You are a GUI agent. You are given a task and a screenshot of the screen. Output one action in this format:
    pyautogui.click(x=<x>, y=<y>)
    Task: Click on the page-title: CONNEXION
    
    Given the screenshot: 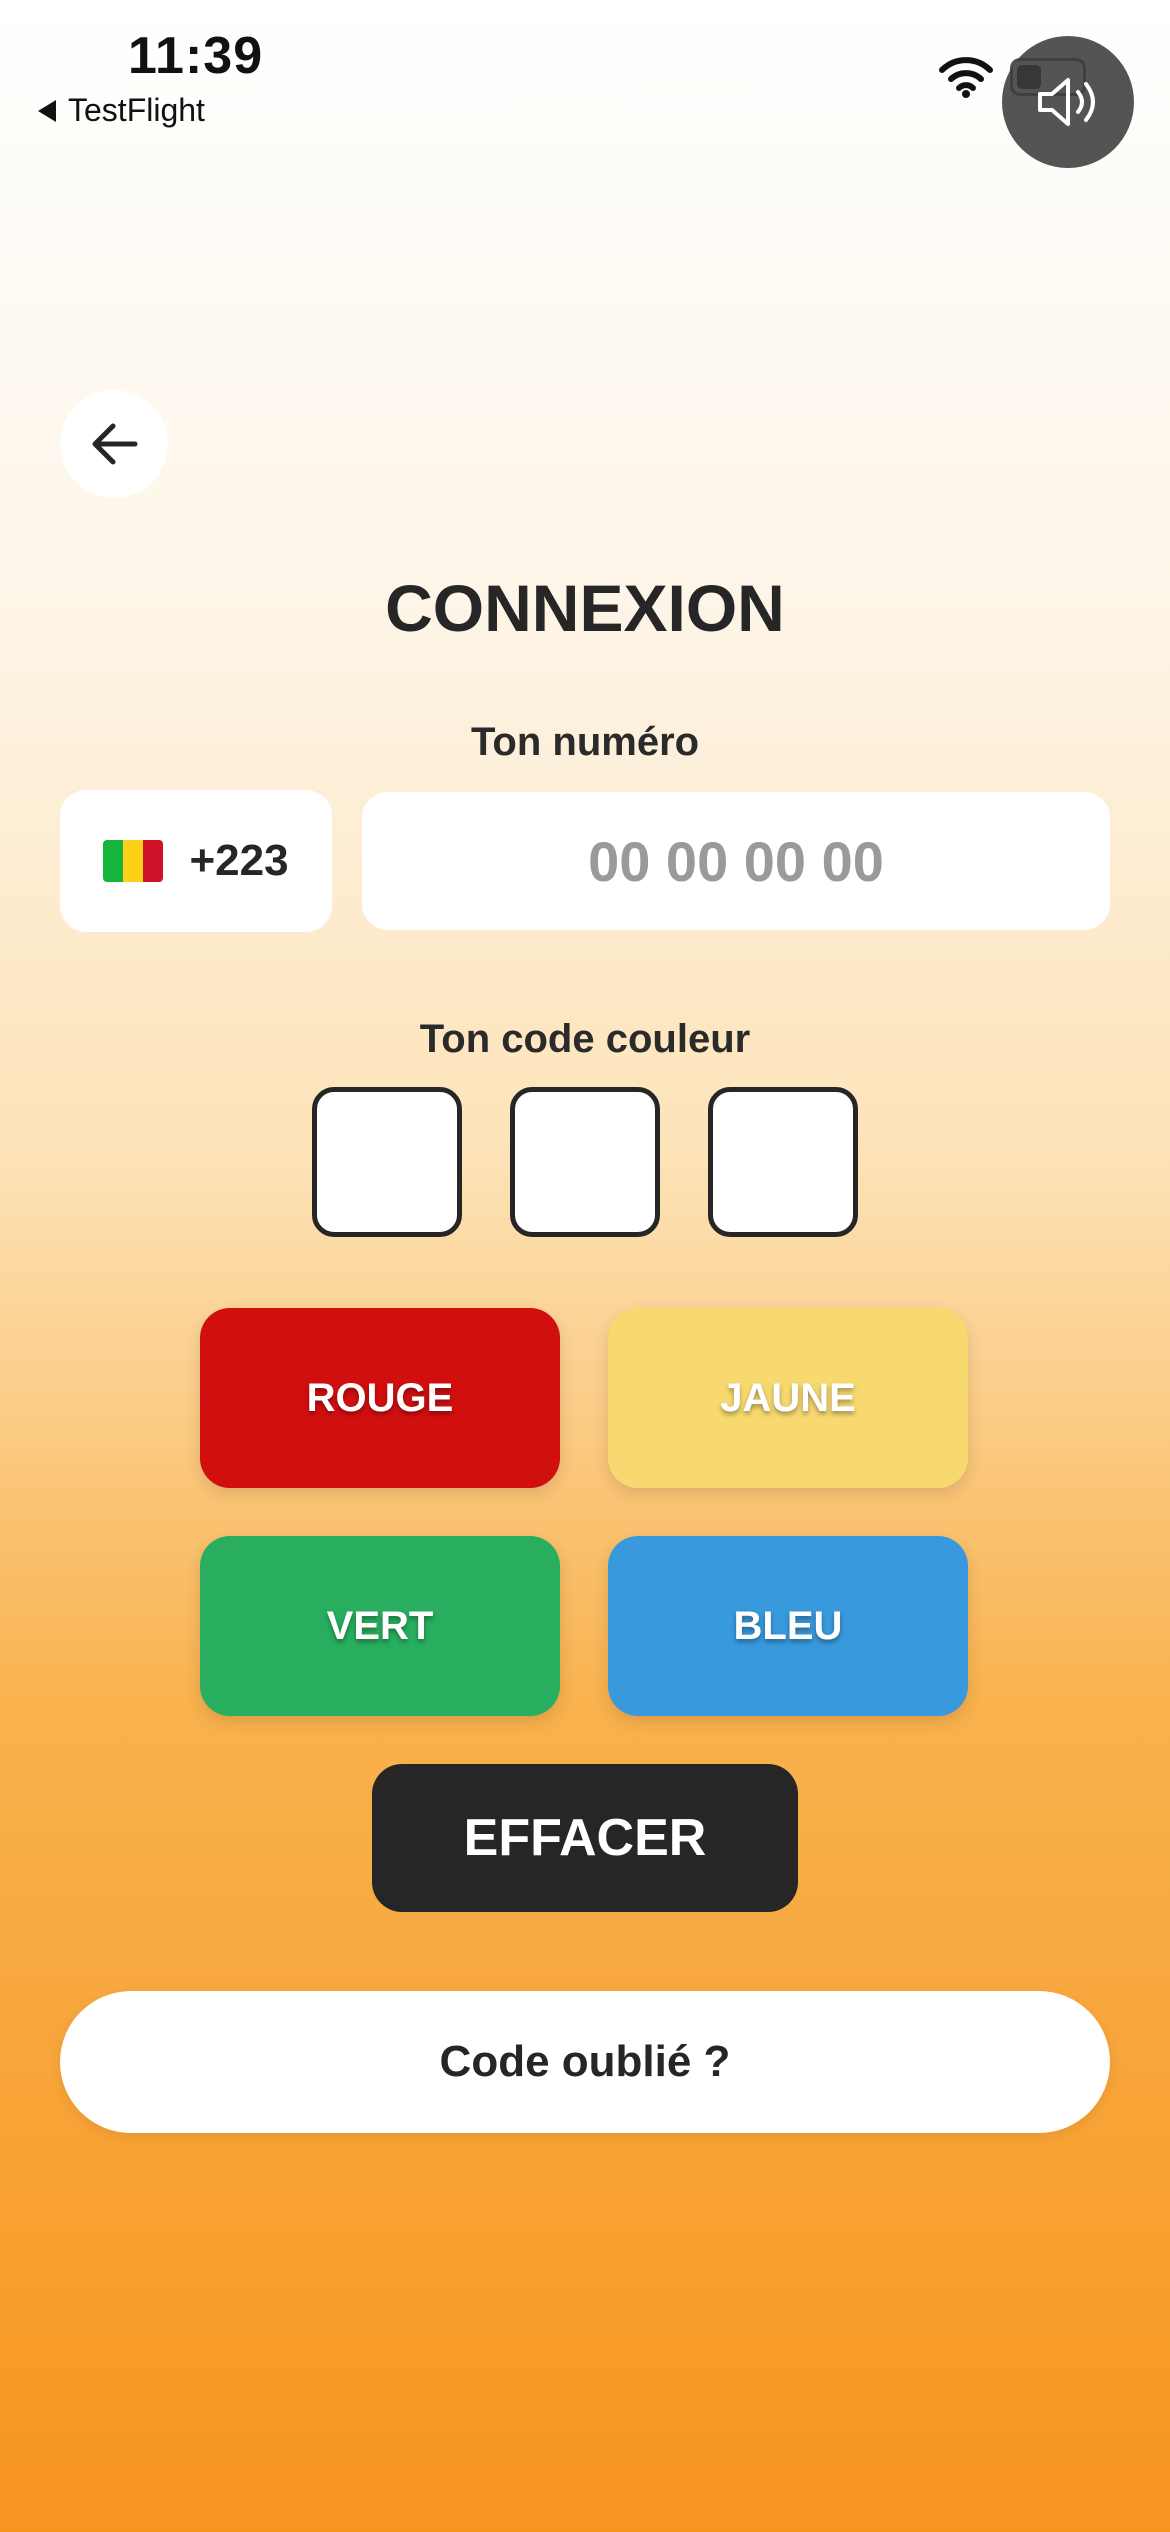 What is the action you would take?
    pyautogui.click(x=585, y=608)
    